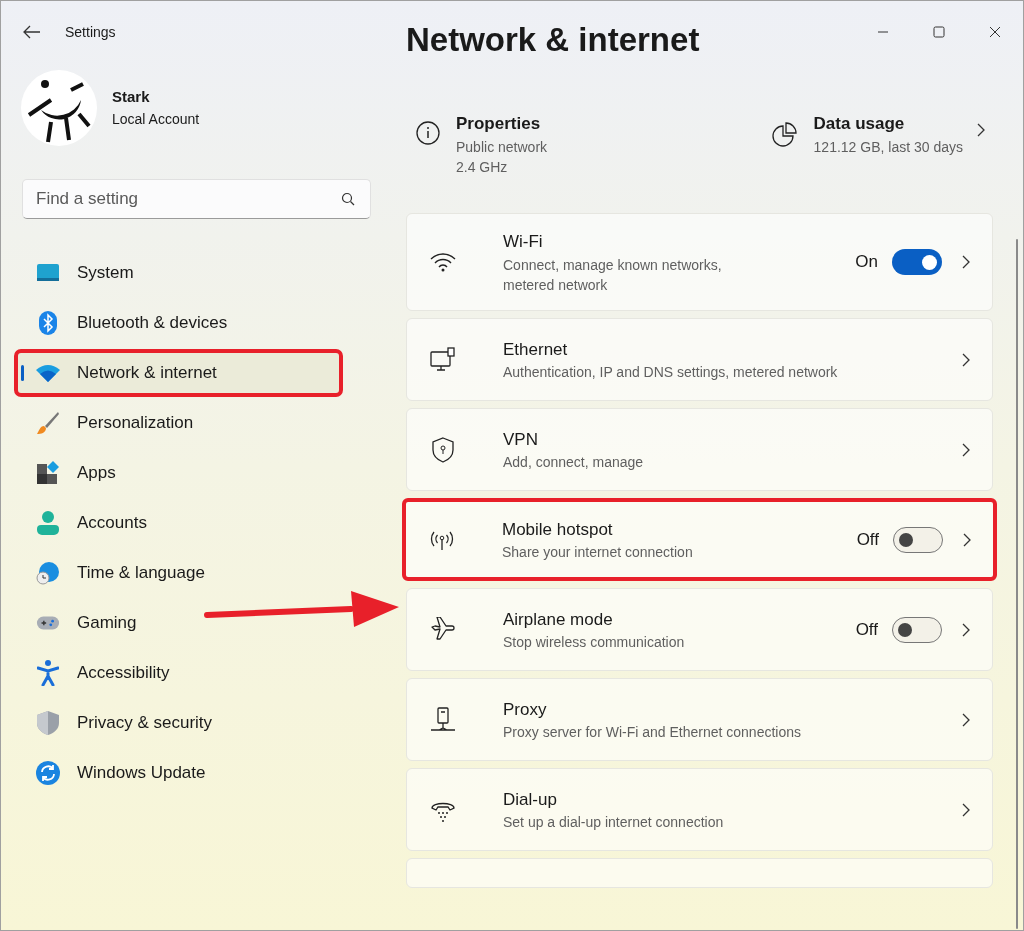 This screenshot has height=931, width=1024. I want to click on person-icon, so click(48, 523).